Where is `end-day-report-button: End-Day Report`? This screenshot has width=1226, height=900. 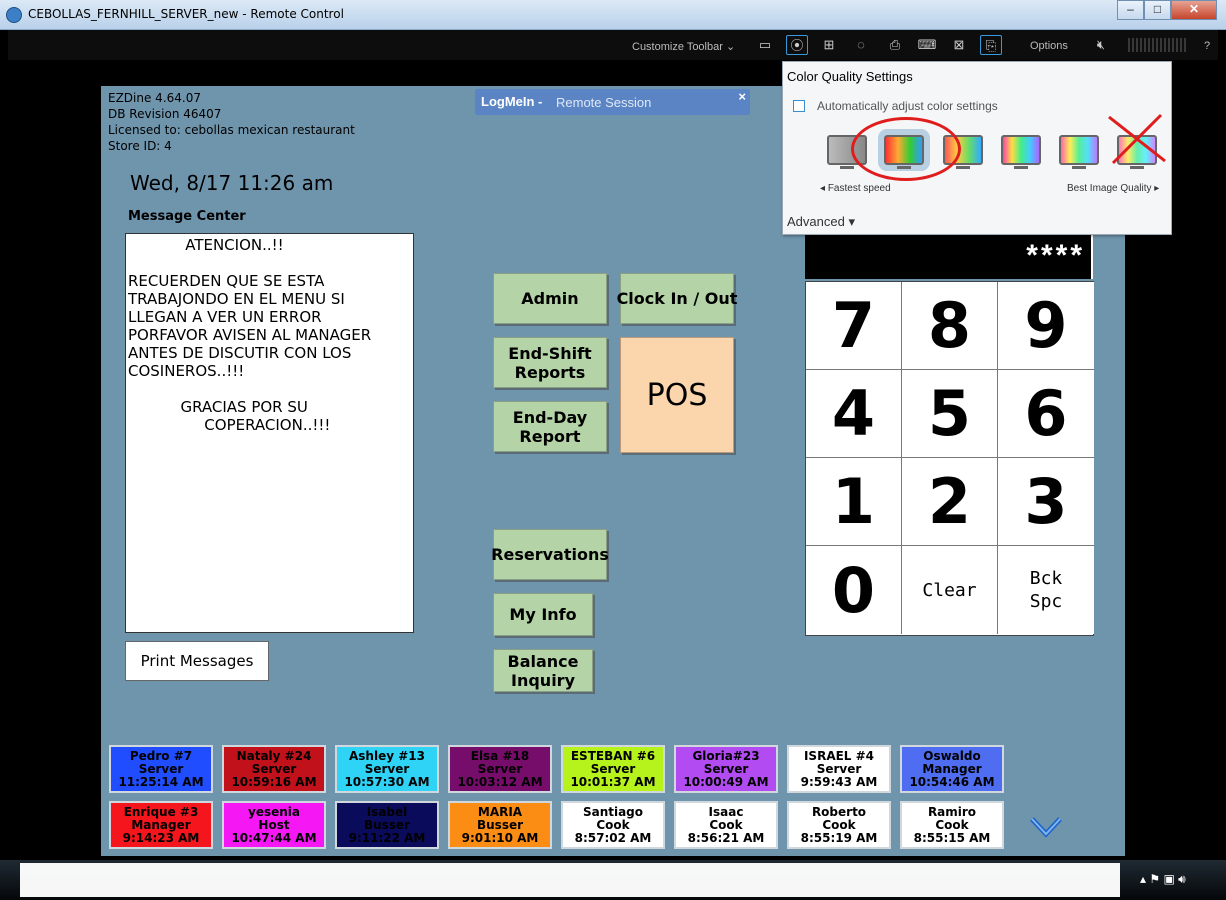
end-day-report-button: End-Day Report is located at coordinates (550, 426).